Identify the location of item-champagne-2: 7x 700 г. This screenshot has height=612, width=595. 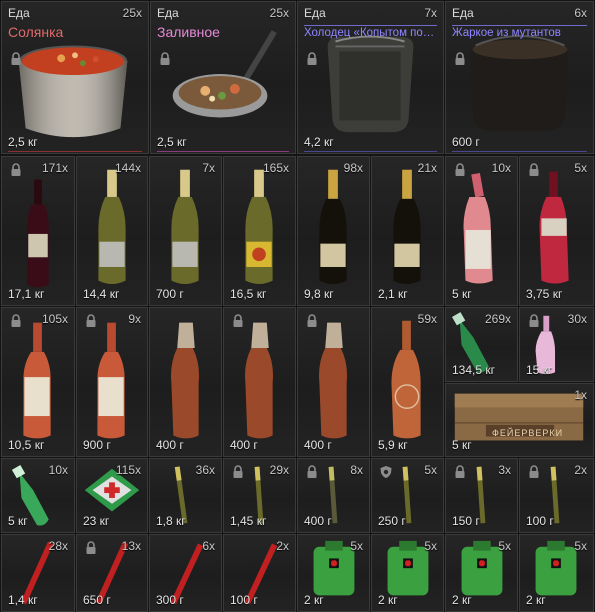
(185, 231).